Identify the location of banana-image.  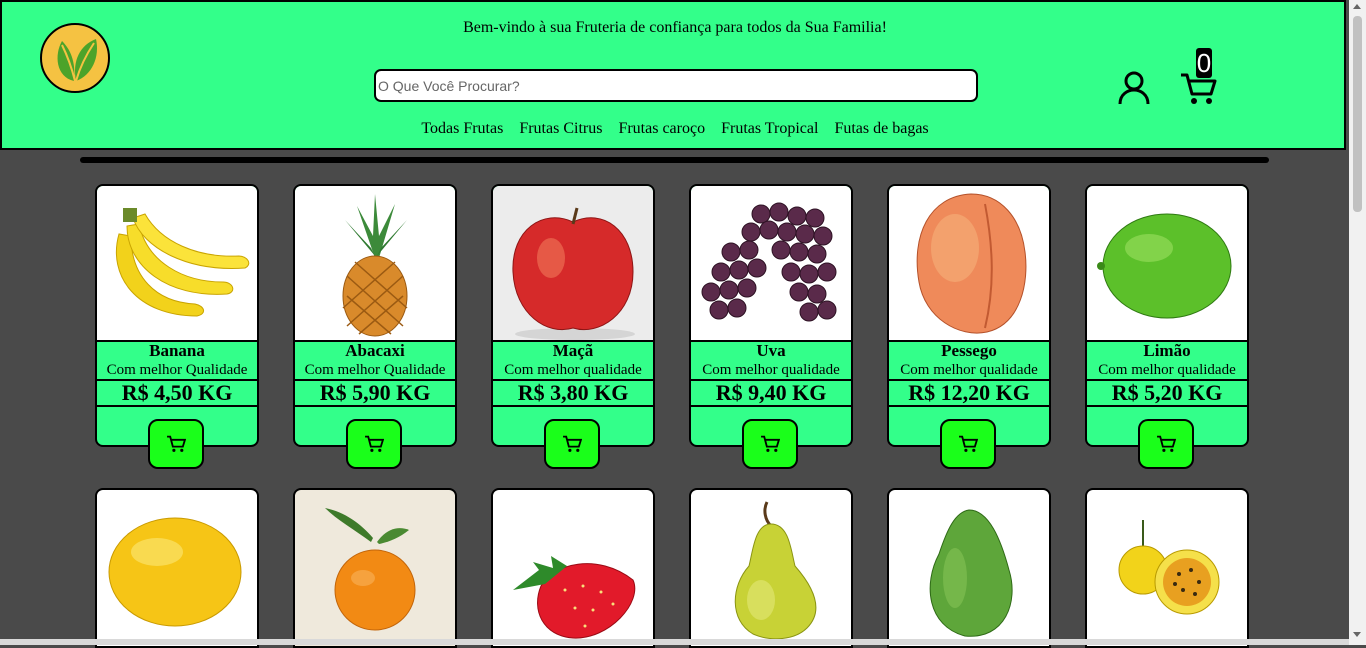
(177, 264).